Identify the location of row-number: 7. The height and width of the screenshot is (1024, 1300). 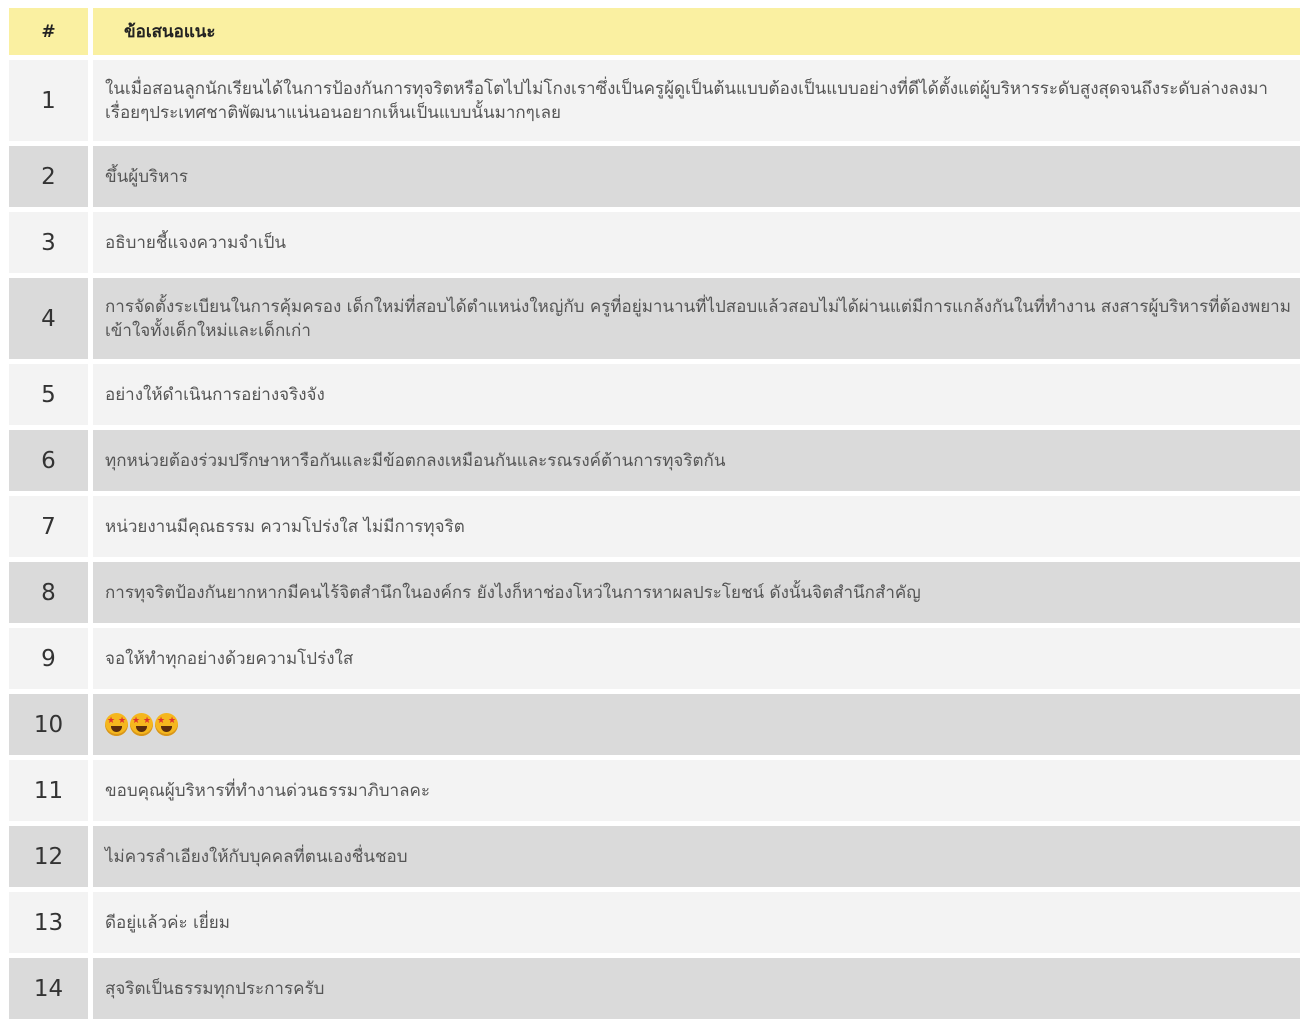
(48, 526).